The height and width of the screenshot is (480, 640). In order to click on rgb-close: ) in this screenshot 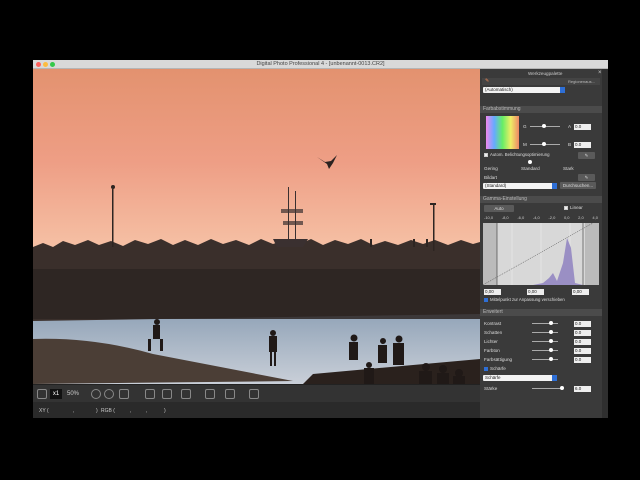, I will do `click(165, 411)`.